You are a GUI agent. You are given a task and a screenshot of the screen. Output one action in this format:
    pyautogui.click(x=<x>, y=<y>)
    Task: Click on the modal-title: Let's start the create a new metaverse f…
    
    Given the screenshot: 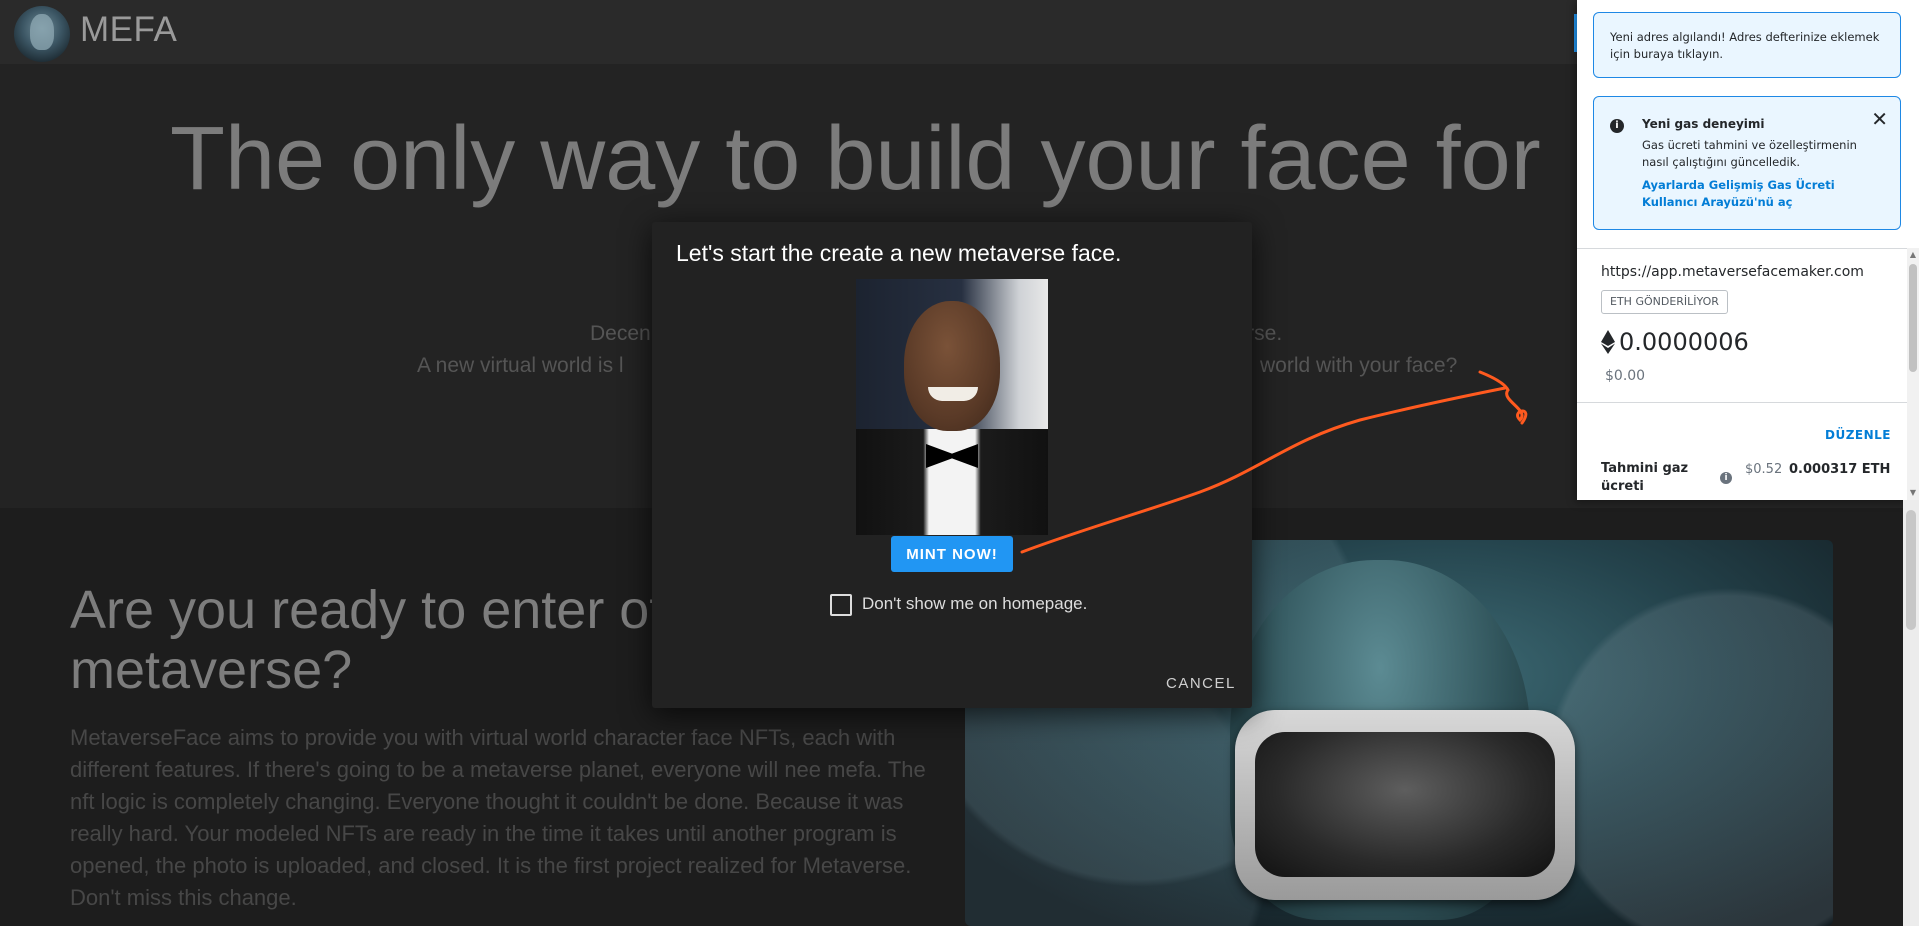 What is the action you would take?
    pyautogui.click(x=899, y=253)
    